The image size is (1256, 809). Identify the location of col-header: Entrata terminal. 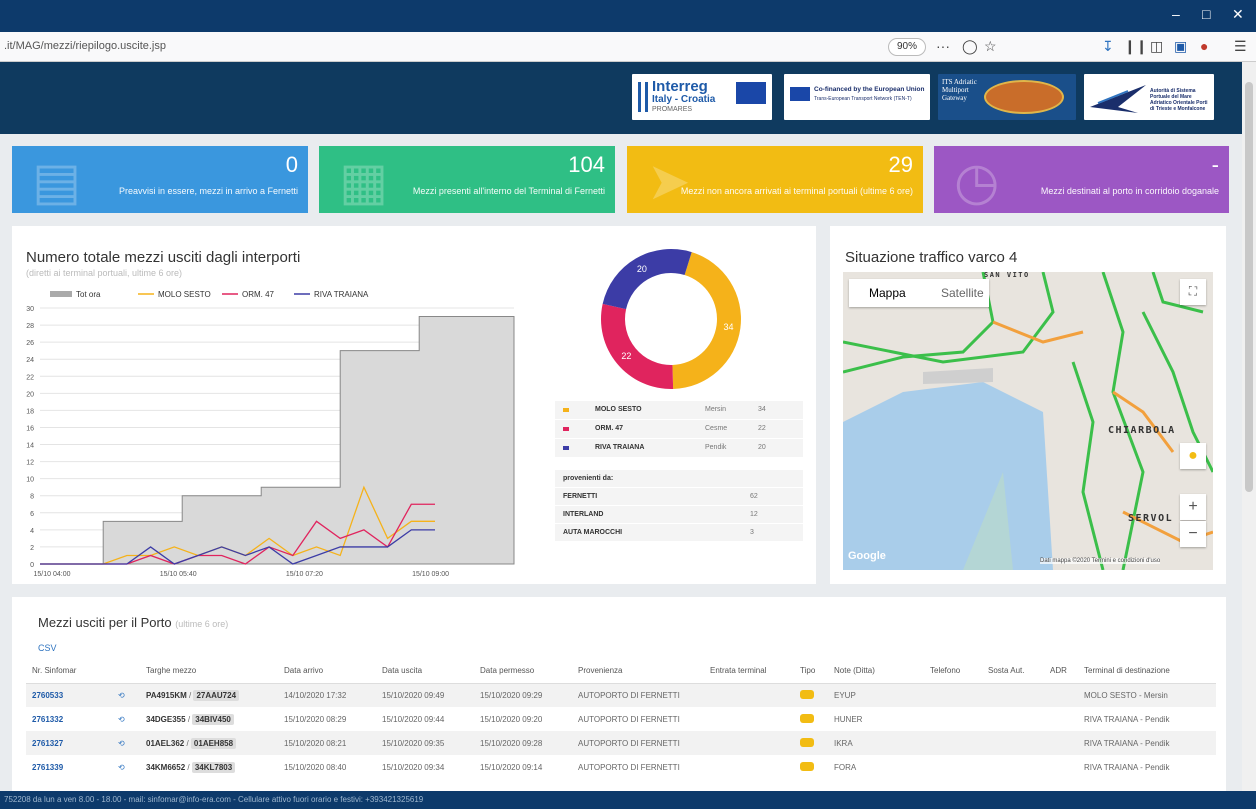
(749, 671).